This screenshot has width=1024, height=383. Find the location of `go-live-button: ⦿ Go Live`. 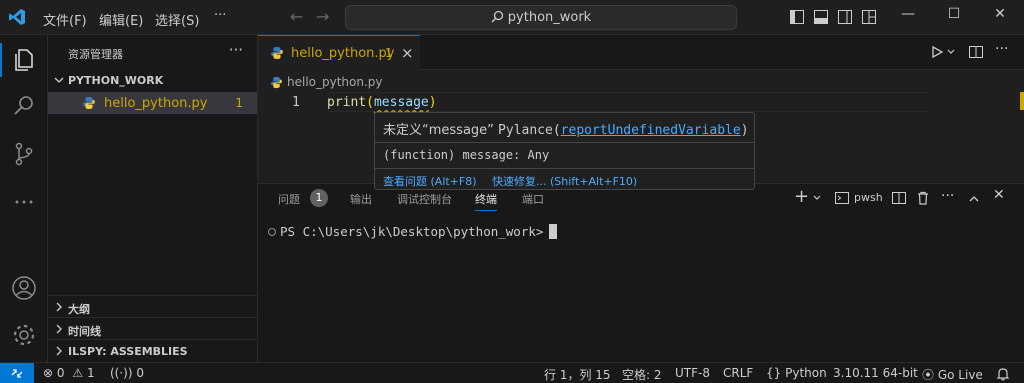

go-live-button: ⦿ Go Live is located at coordinates (952, 374).